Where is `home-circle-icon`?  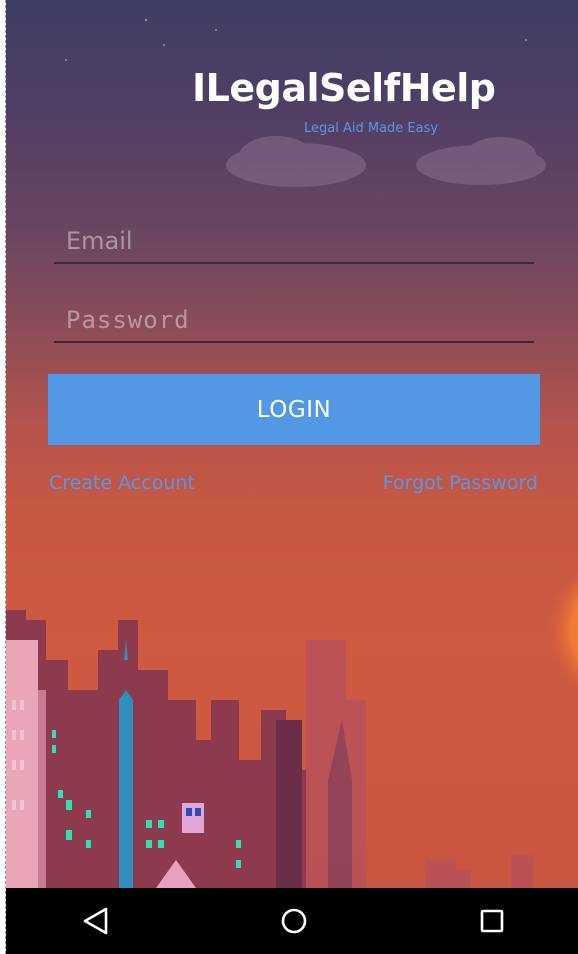
home-circle-icon is located at coordinates (294, 921).